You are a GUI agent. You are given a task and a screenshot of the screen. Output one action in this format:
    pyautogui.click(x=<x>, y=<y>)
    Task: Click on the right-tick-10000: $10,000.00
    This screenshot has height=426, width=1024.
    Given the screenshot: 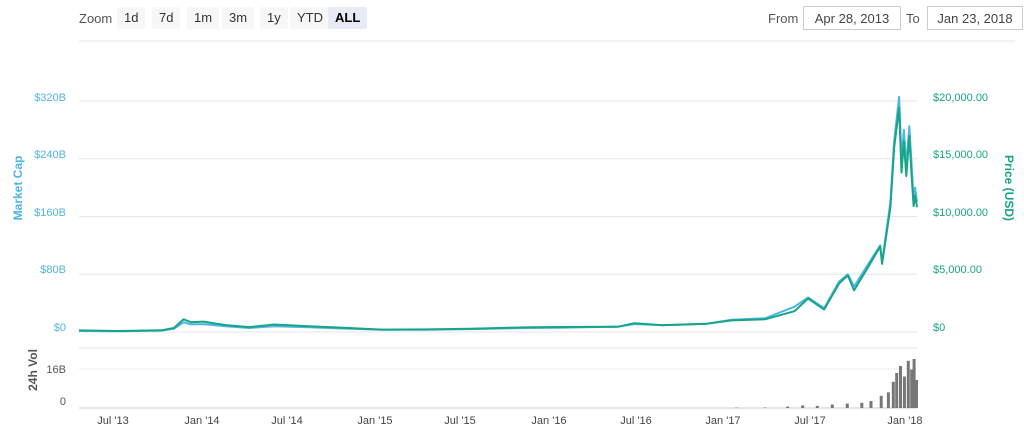 What is the action you would take?
    pyautogui.click(x=960, y=213)
    